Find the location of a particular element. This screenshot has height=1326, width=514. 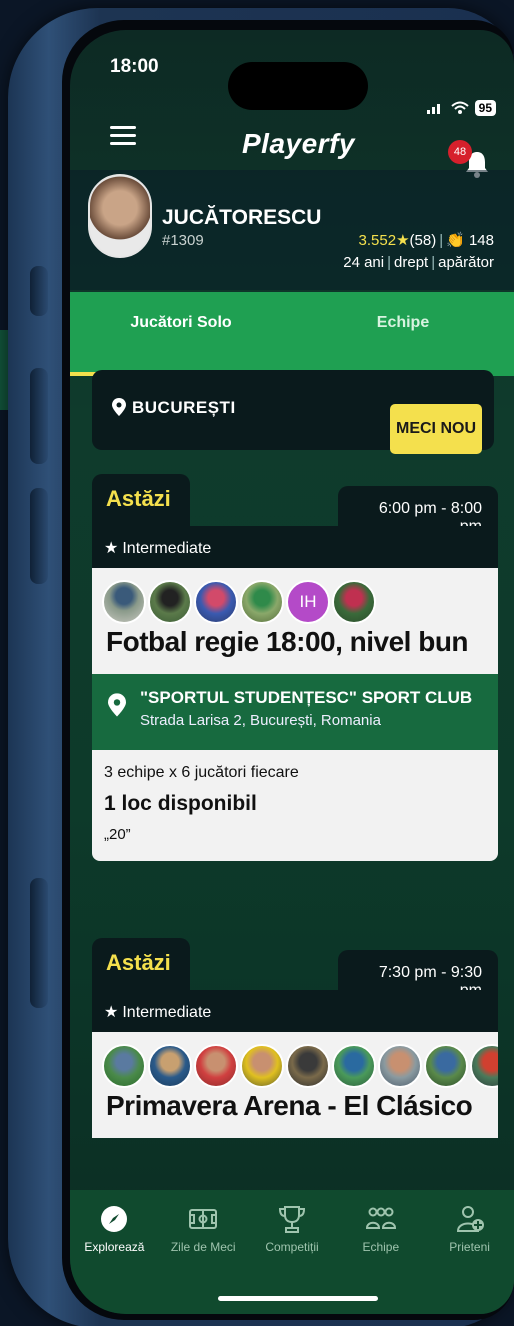

nav-label: Zile de Meci is located at coordinates (203, 1247).